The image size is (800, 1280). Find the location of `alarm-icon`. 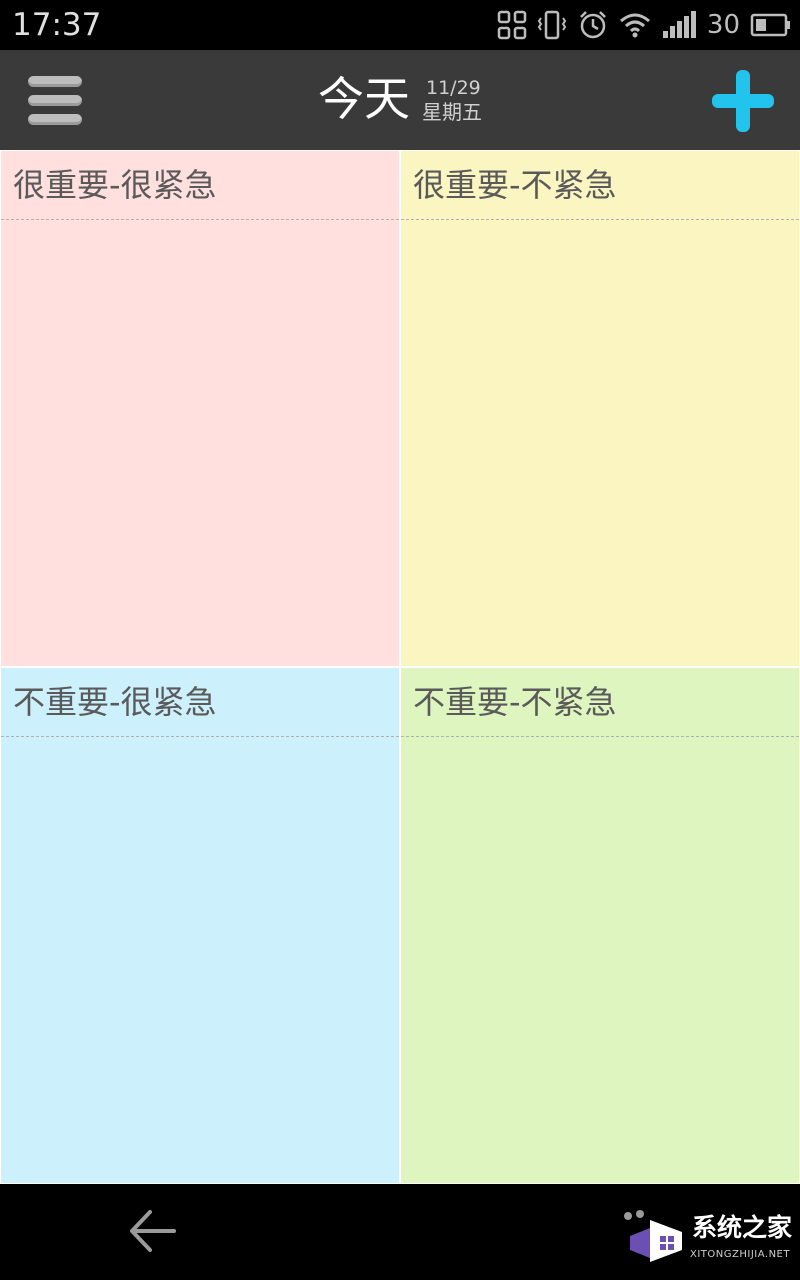

alarm-icon is located at coordinates (593, 25).